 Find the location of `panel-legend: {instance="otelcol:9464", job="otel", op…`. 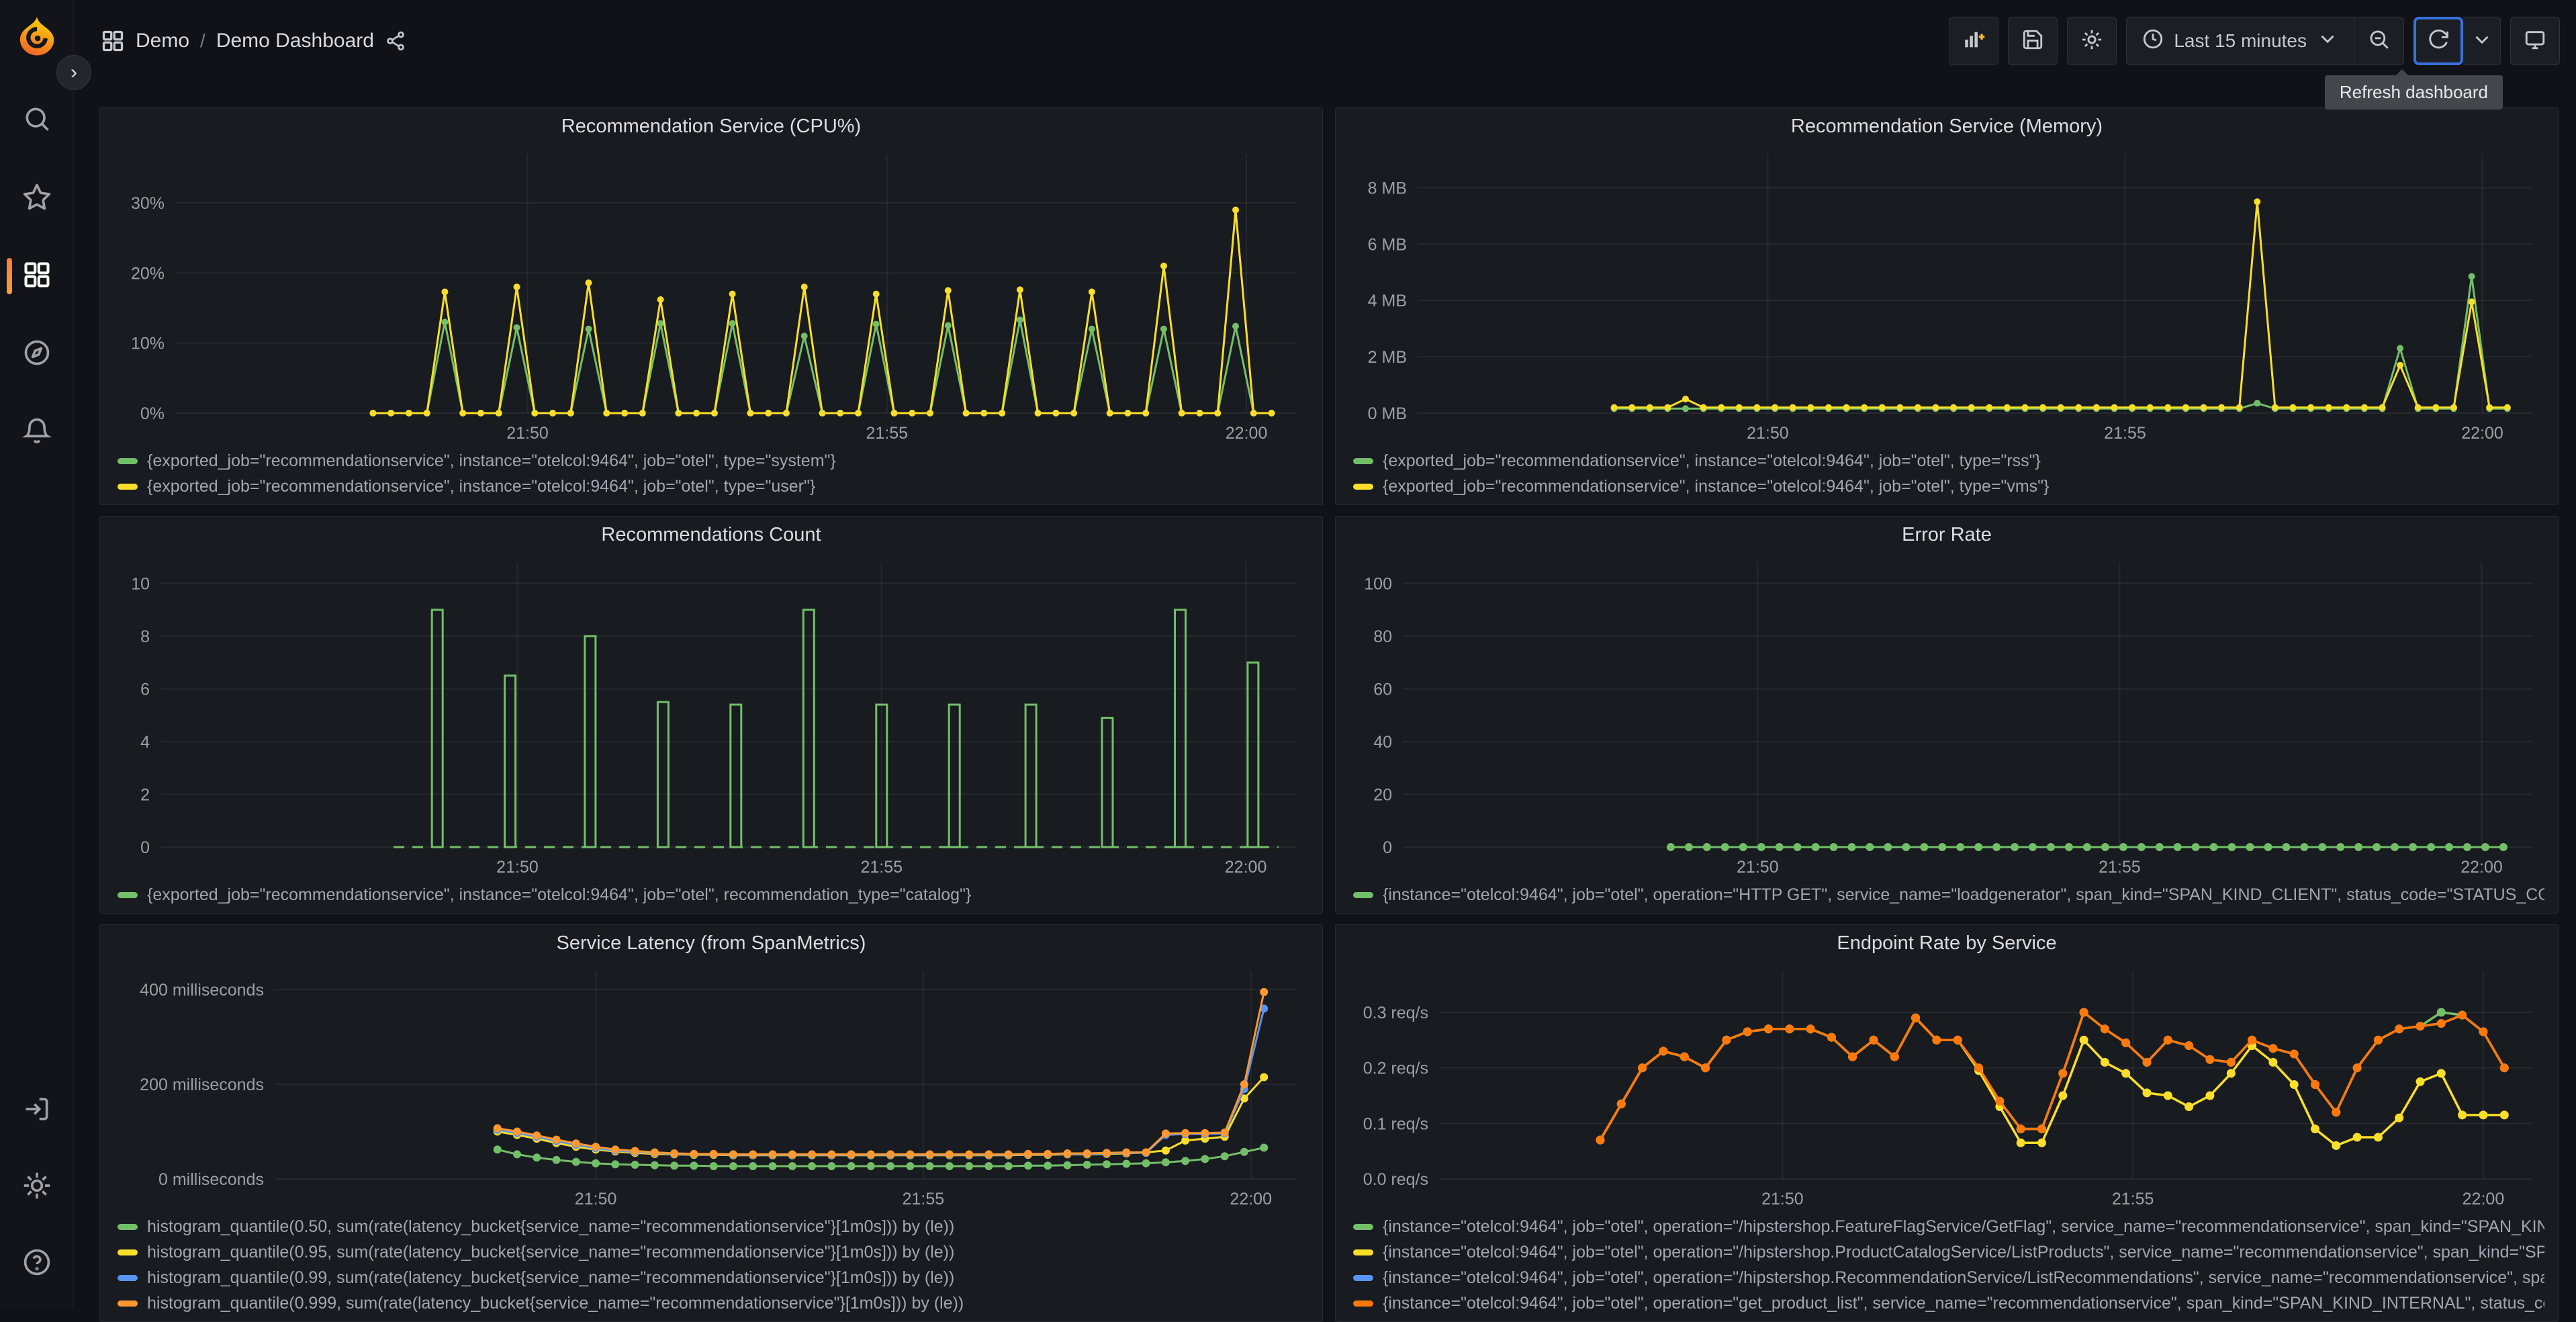

panel-legend: {instance="otelcol:9464", job="otel", op… is located at coordinates (1947, 1263).